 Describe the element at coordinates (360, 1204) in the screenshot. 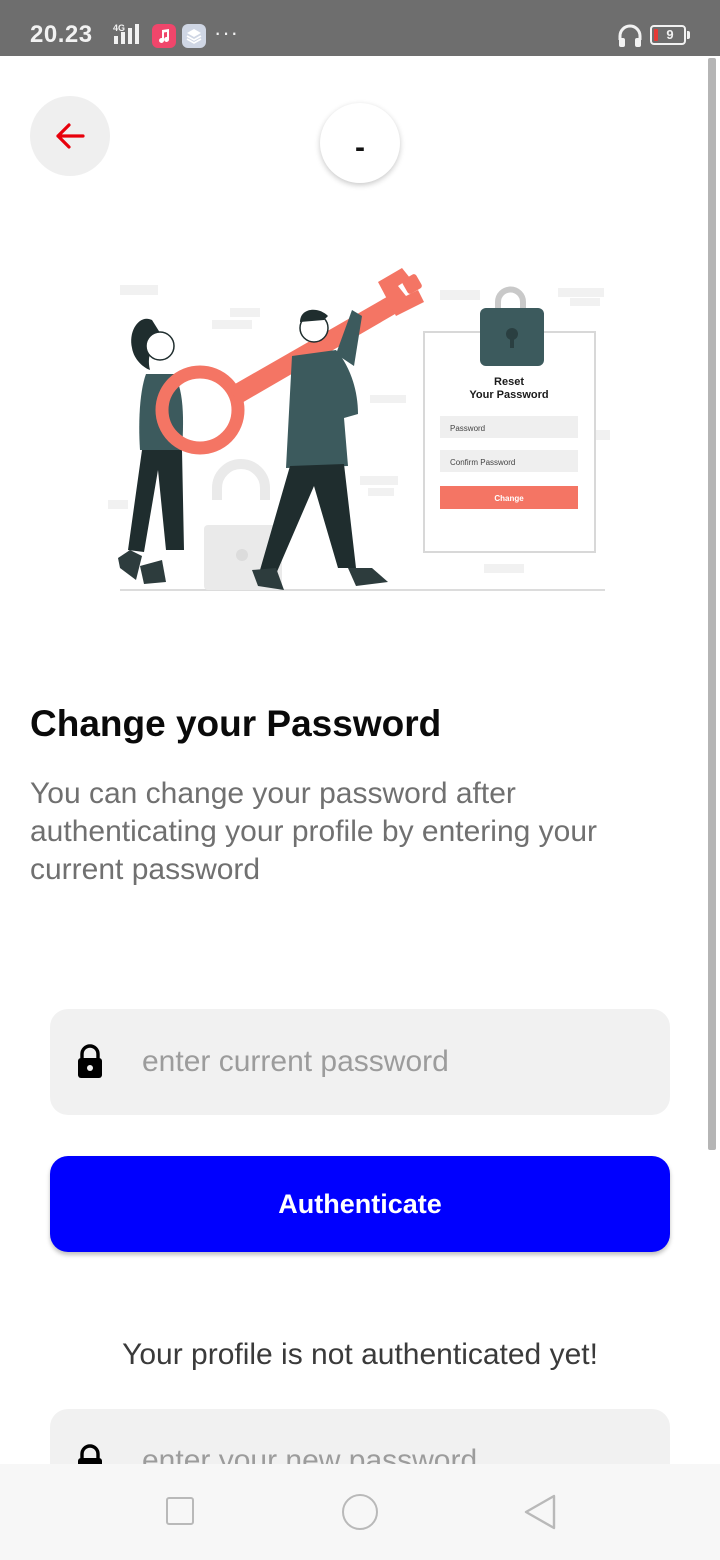

I see `authenticate-button: Authenticate` at that location.